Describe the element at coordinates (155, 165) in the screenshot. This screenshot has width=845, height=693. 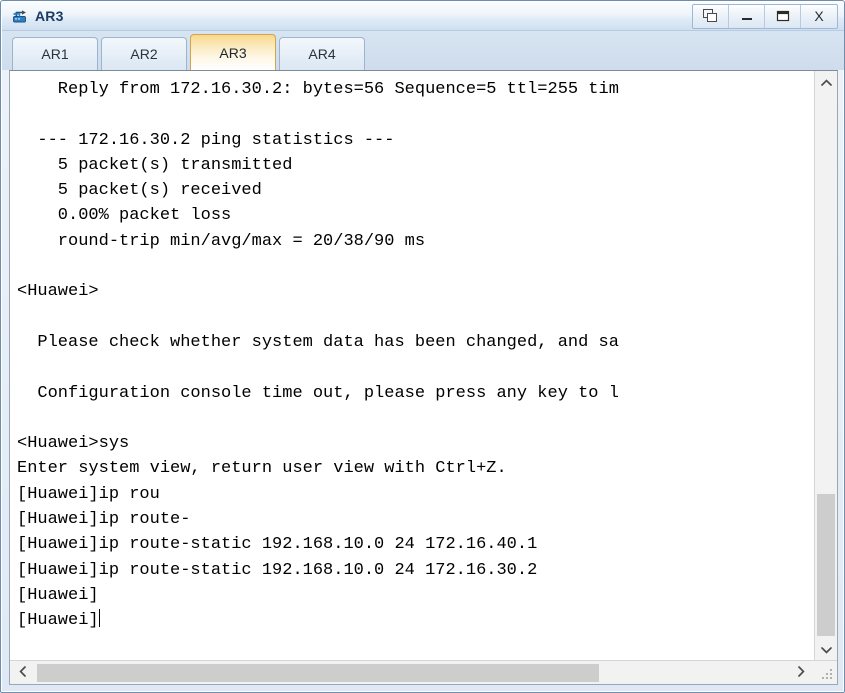
I see `console-line: 5 packet(s) transmitted` at that location.